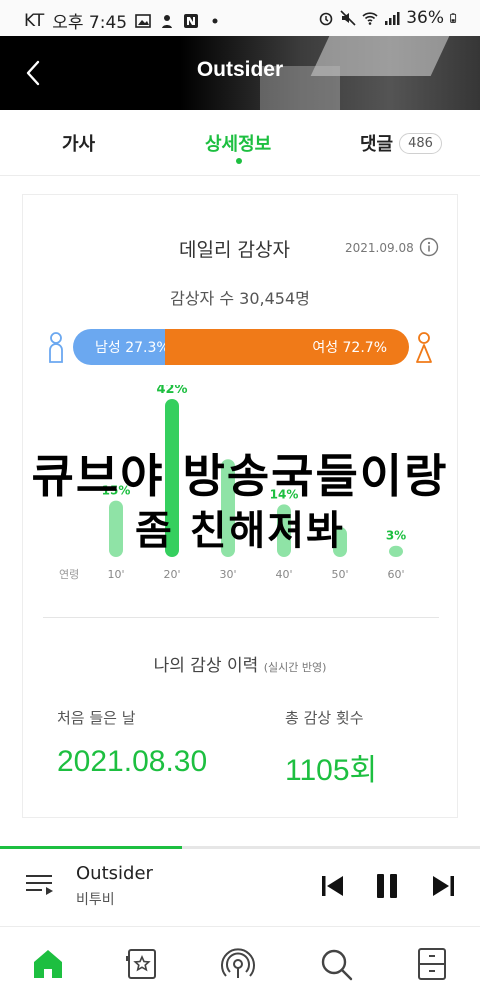 The width and height of the screenshot is (480, 998). I want to click on tab-bar: 가사 상세정보 댓글 486, so click(240, 143).